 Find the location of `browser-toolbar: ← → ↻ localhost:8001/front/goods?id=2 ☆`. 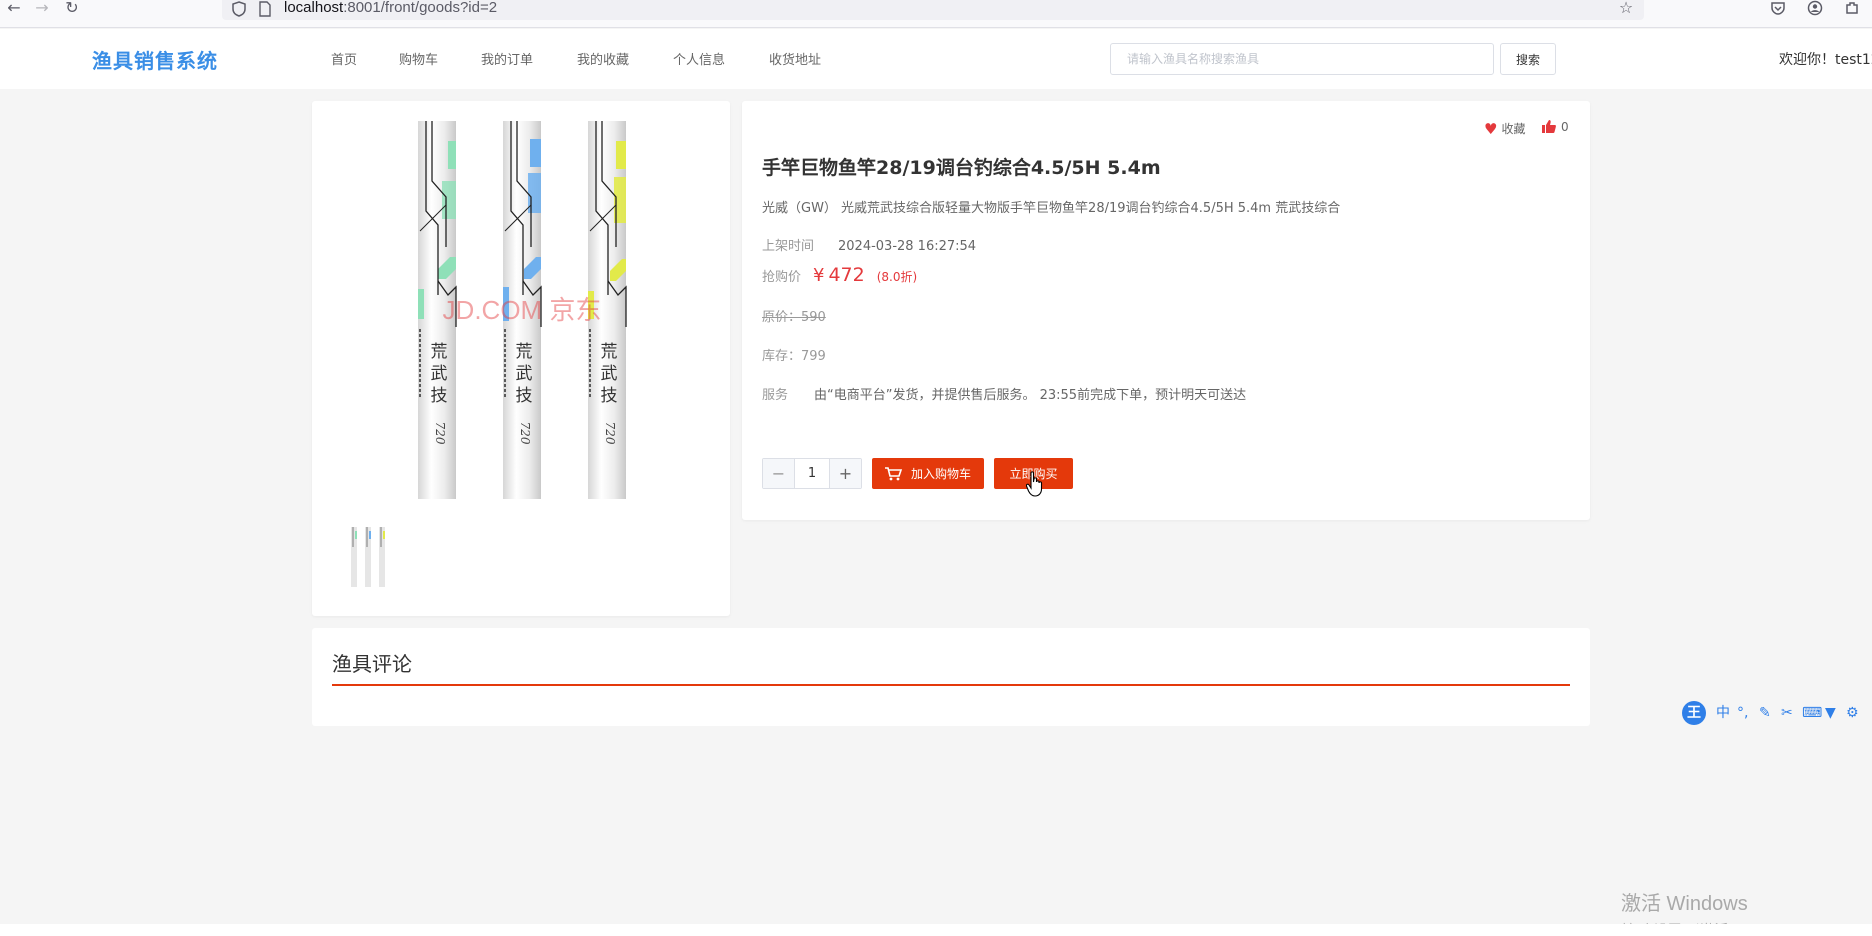

browser-toolbar: ← → ↻ localhost:8001/front/goods?id=2 ☆ is located at coordinates (936, 14).